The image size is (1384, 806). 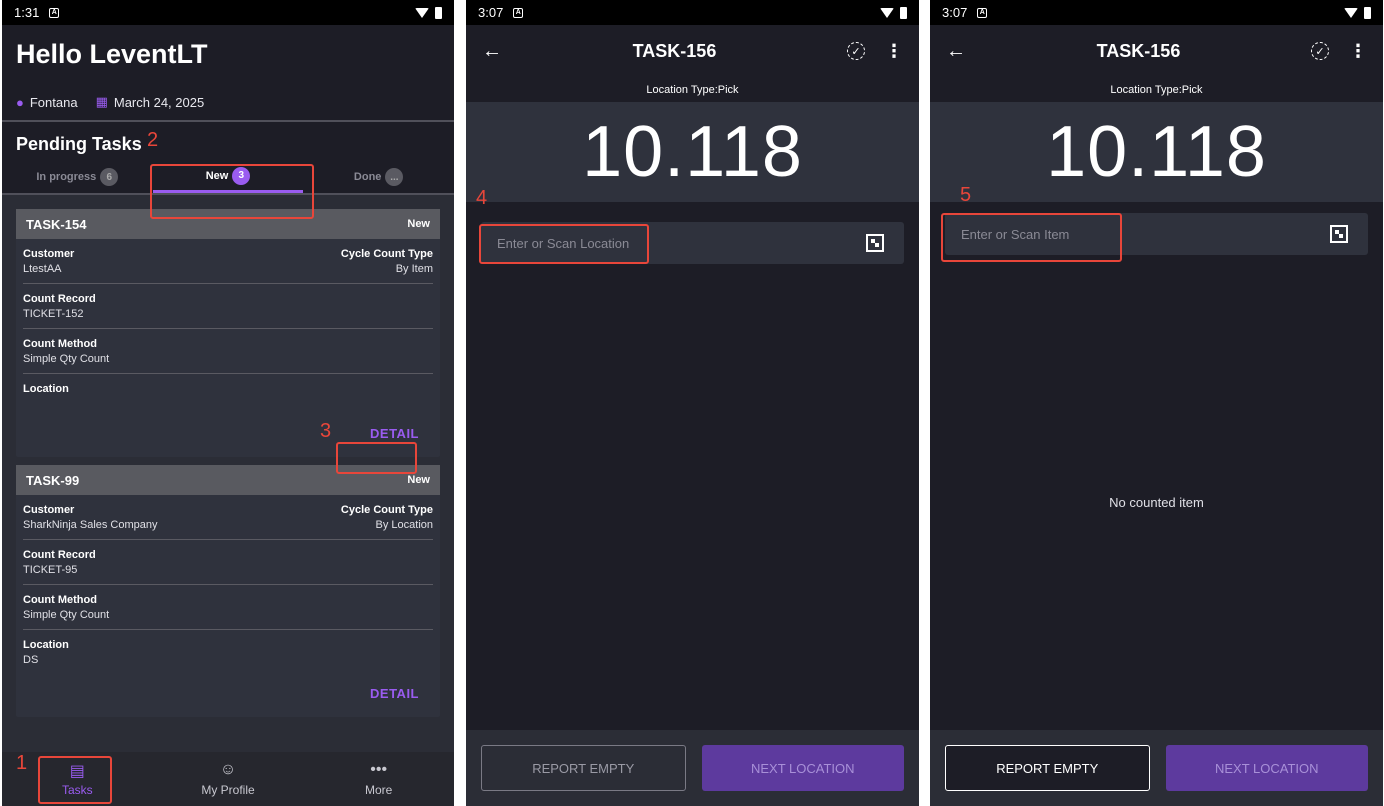 What do you see at coordinates (404, 525) in the screenshot?
I see `cycle-type-value: By Location` at bounding box center [404, 525].